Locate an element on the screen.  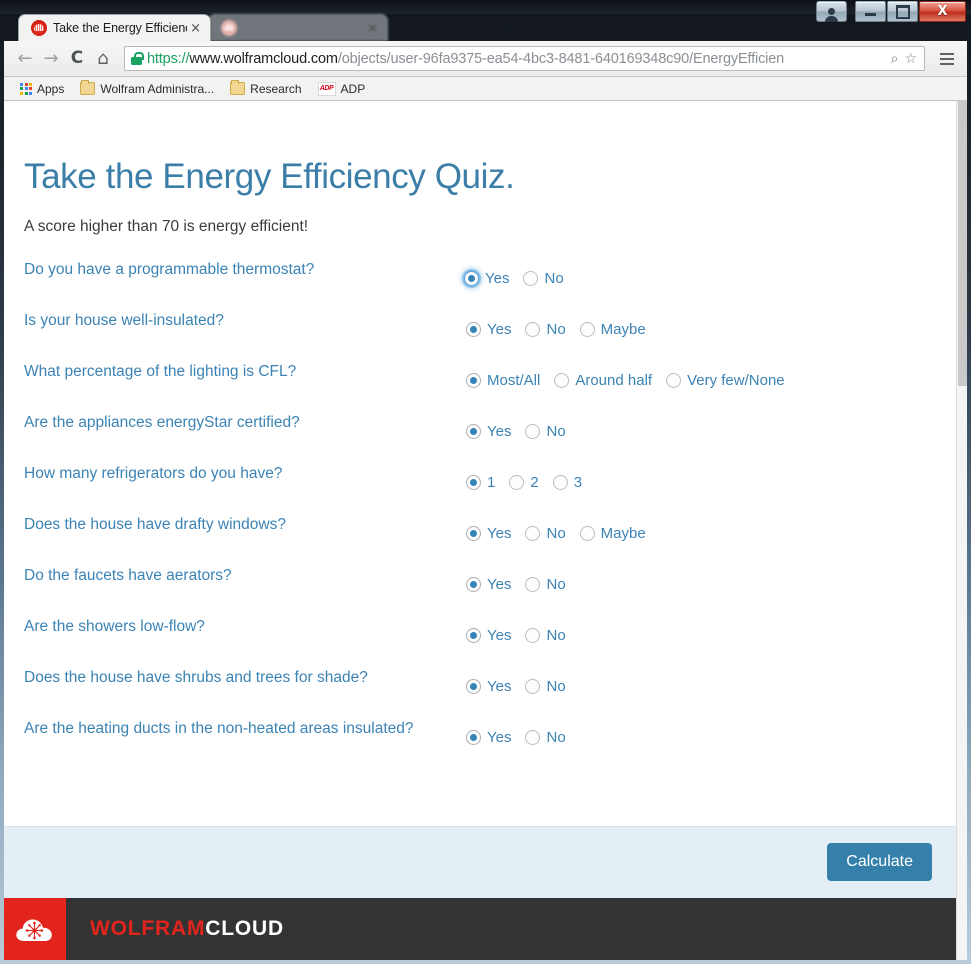
calculate-button: Calculate is located at coordinates (879, 862).